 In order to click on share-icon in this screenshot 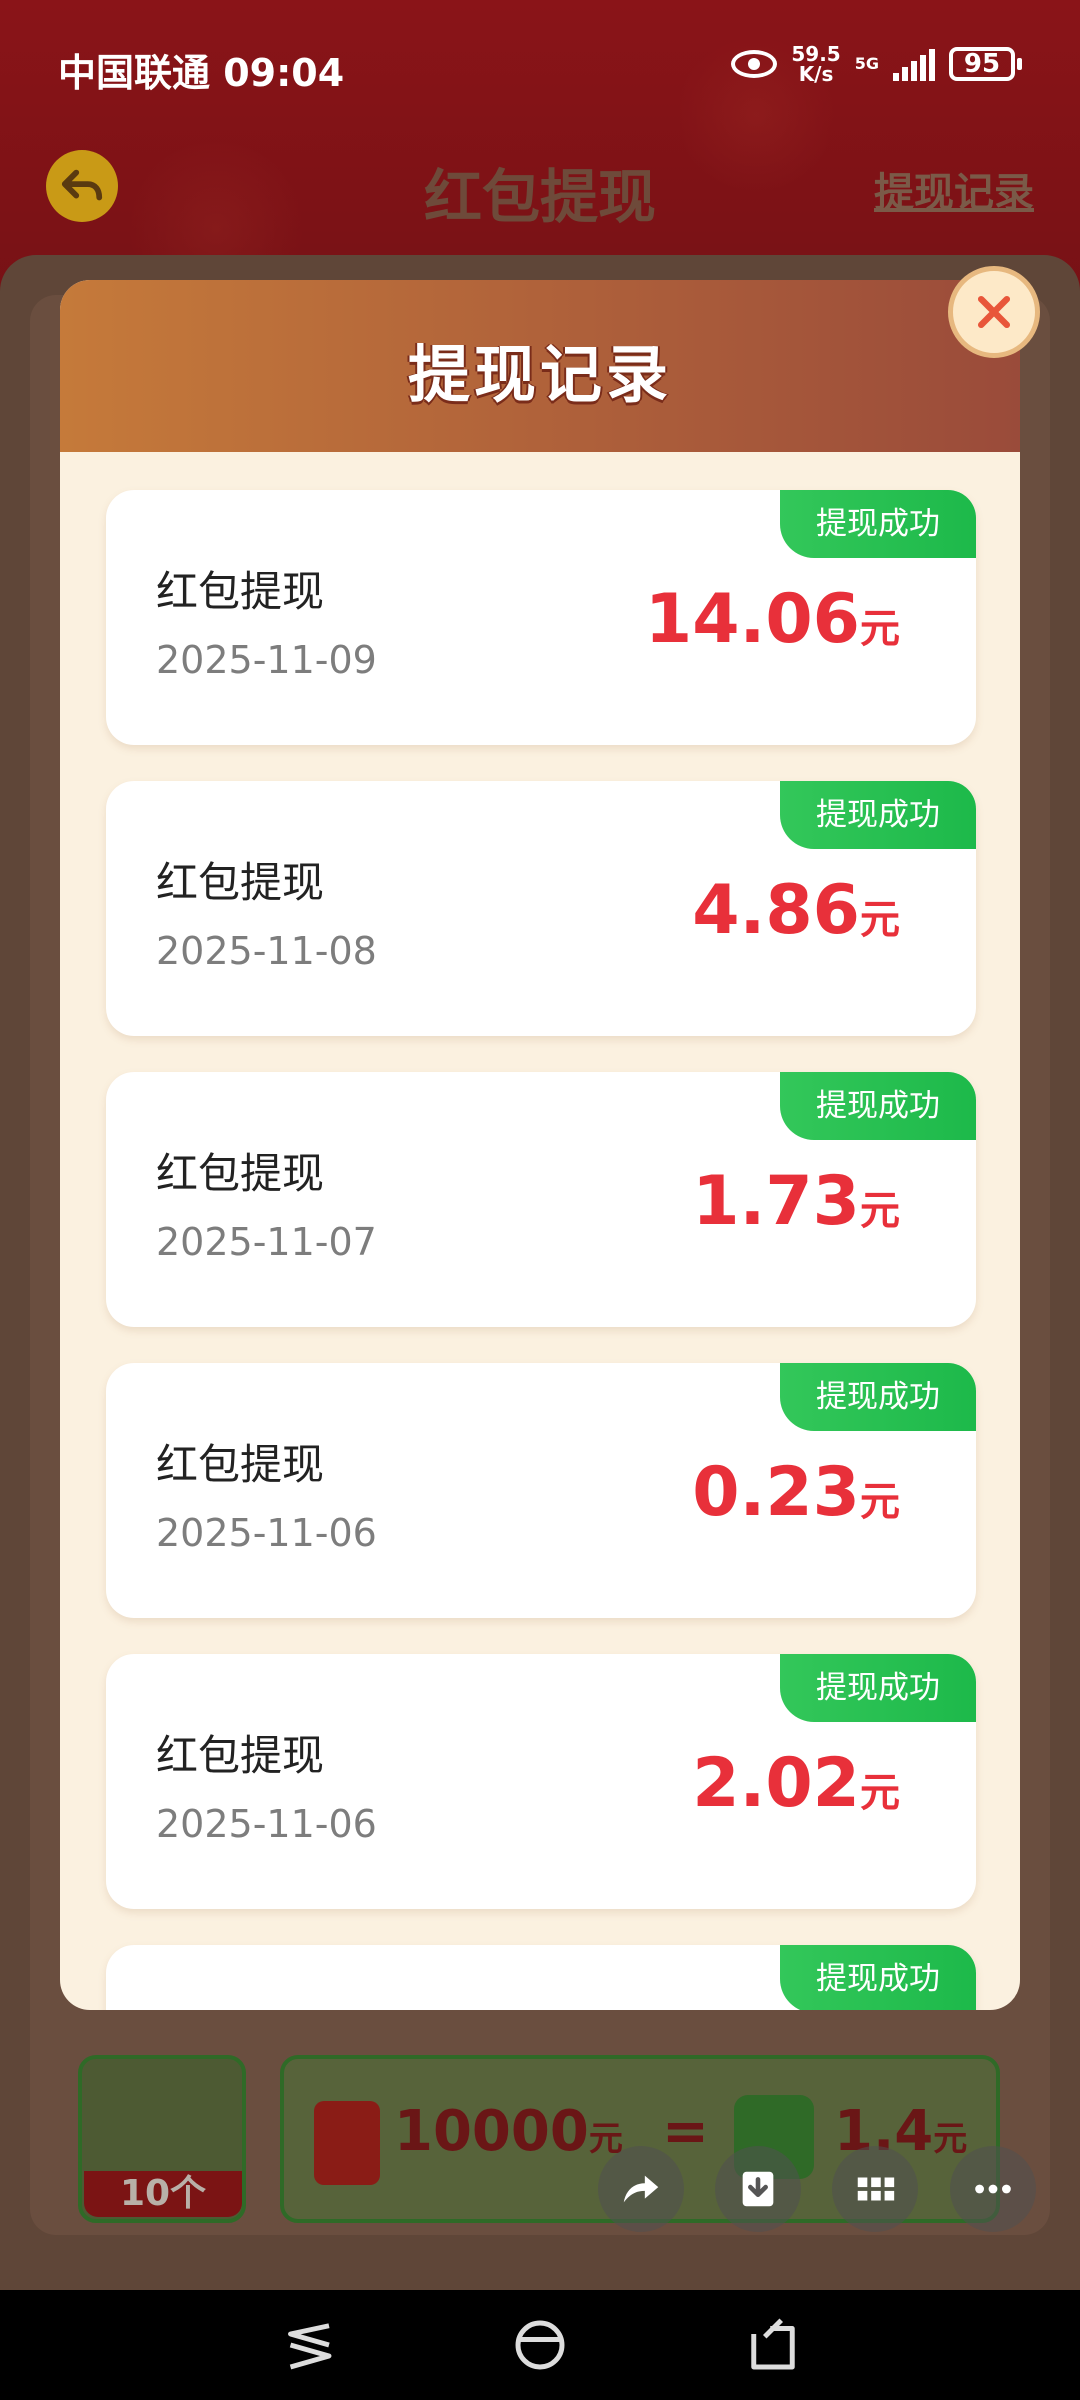, I will do `click(641, 2189)`.